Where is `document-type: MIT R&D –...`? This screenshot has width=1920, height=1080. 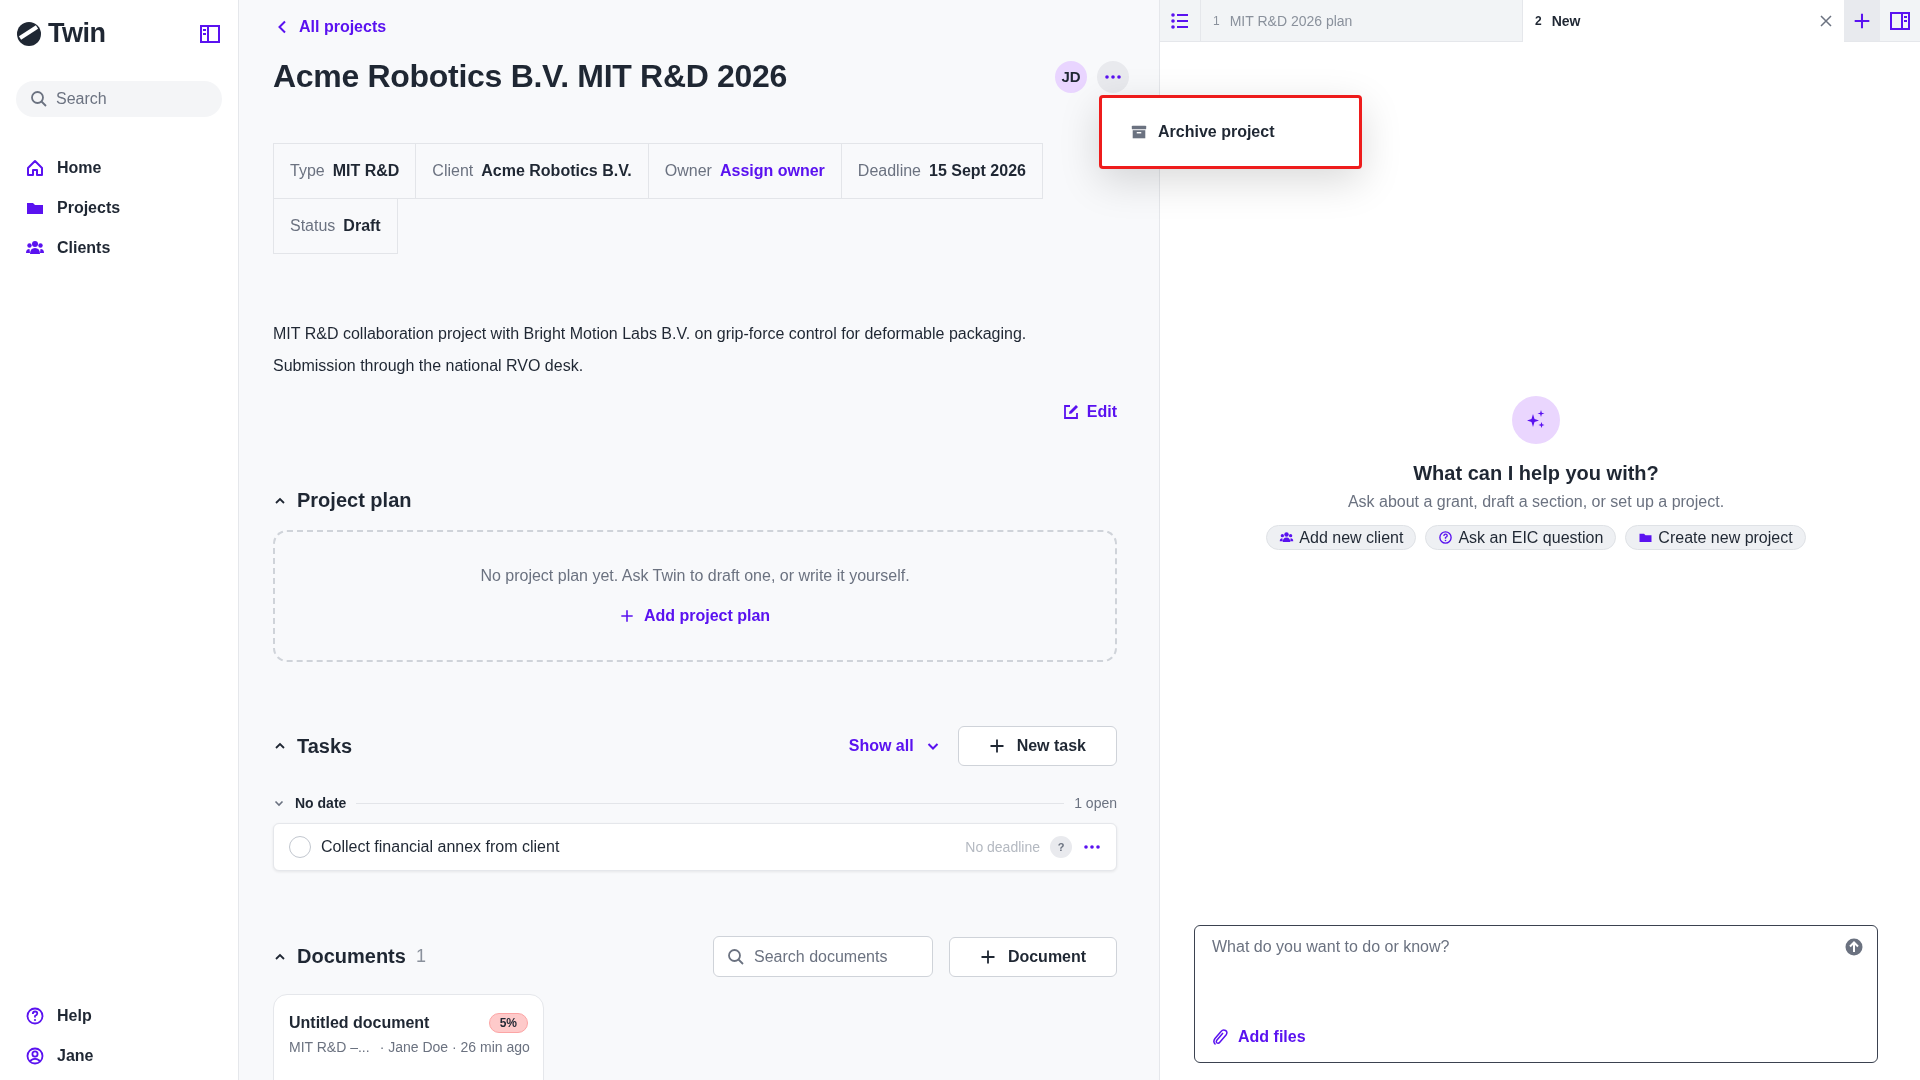 document-type: MIT R&D –... is located at coordinates (329, 1047).